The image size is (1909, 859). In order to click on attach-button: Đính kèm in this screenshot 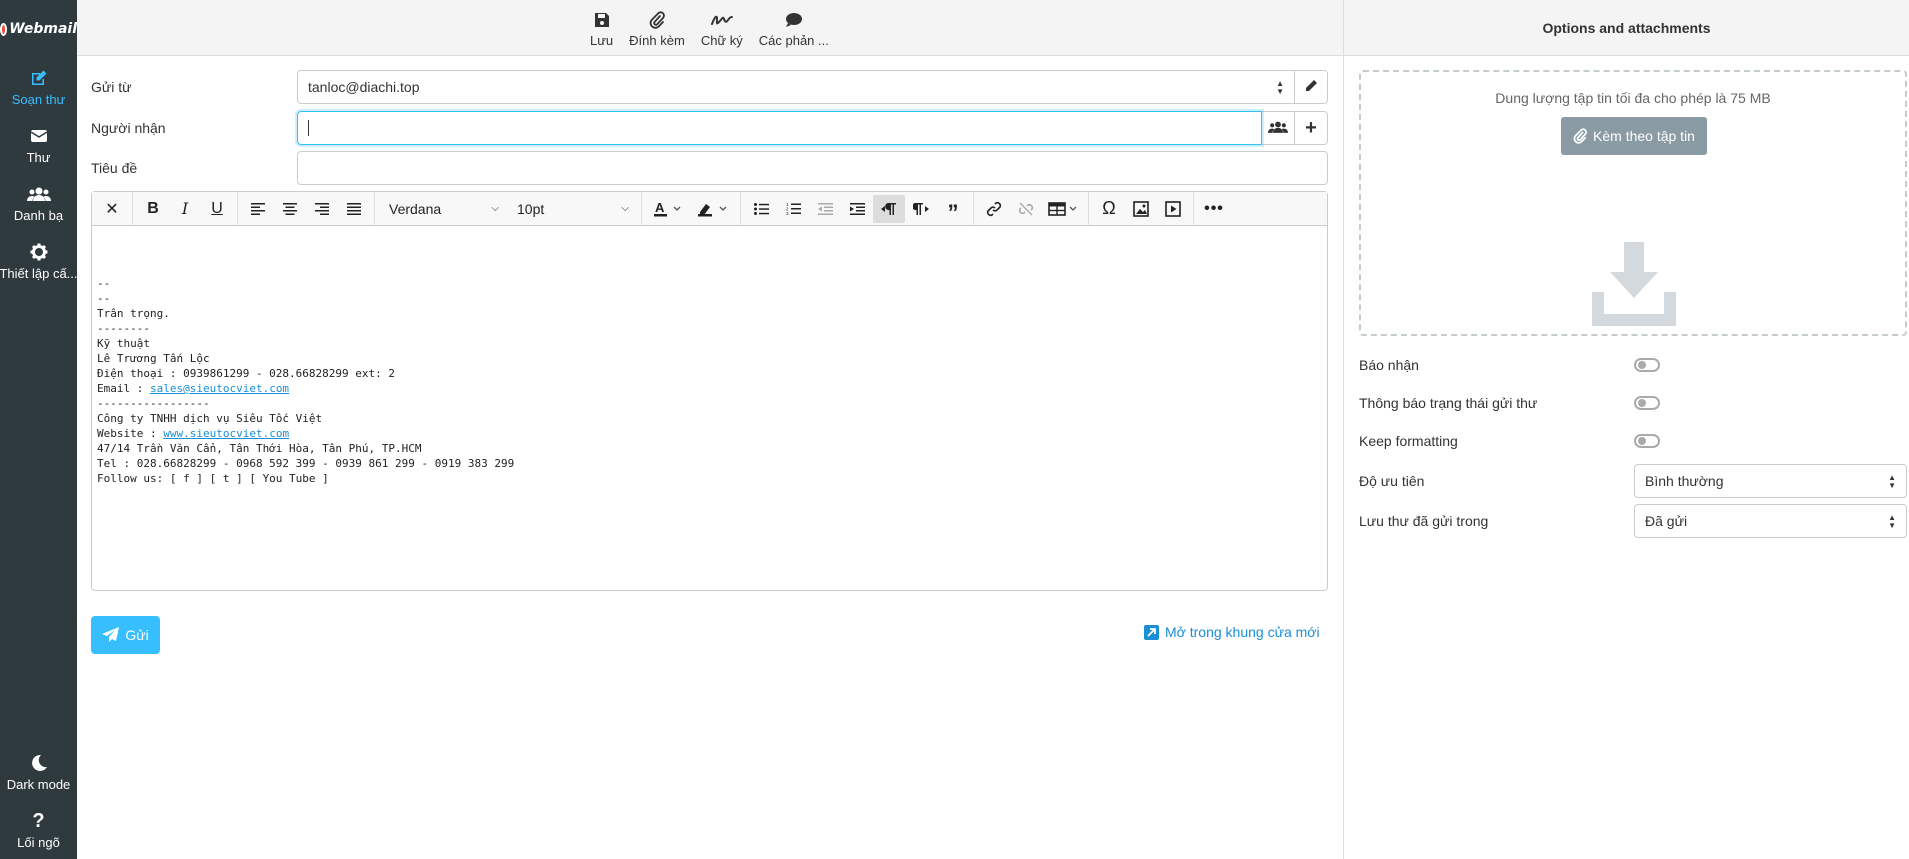, I will do `click(657, 28)`.